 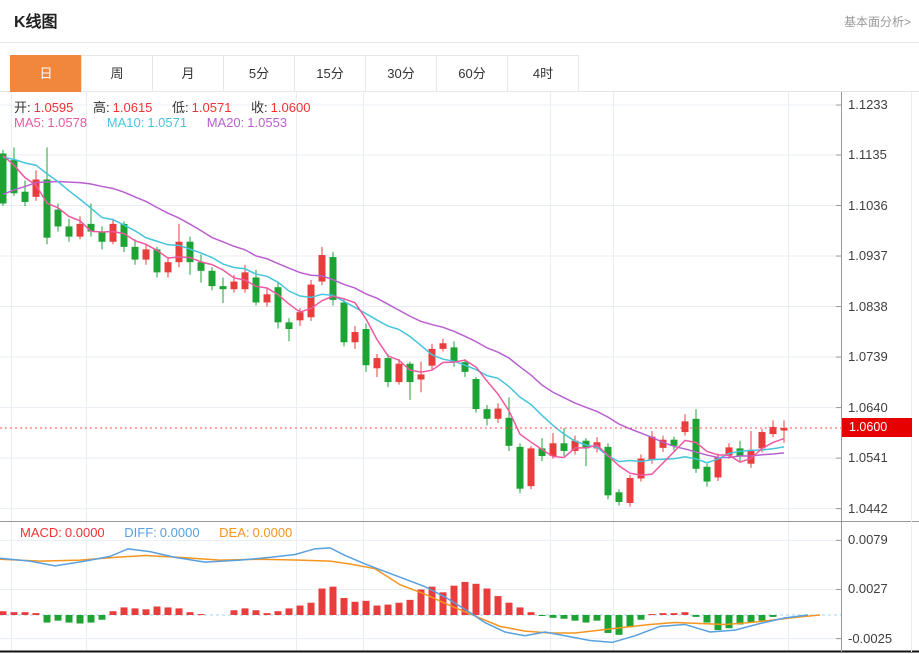 What do you see at coordinates (877, 428) in the screenshot?
I see `current-price-badge: 1.0600` at bounding box center [877, 428].